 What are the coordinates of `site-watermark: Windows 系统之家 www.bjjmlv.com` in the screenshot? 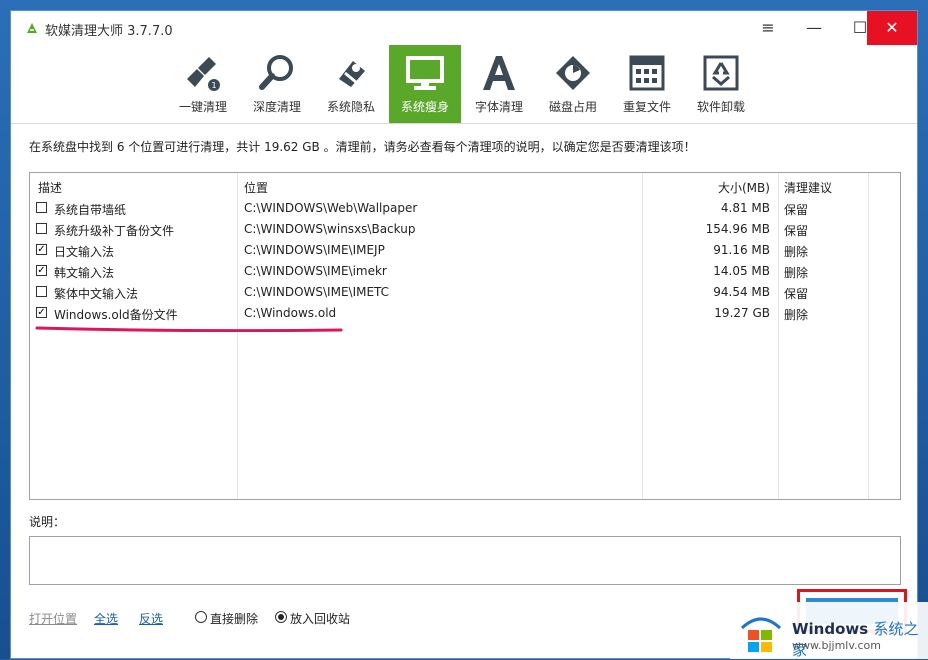 It's located at (829, 630).